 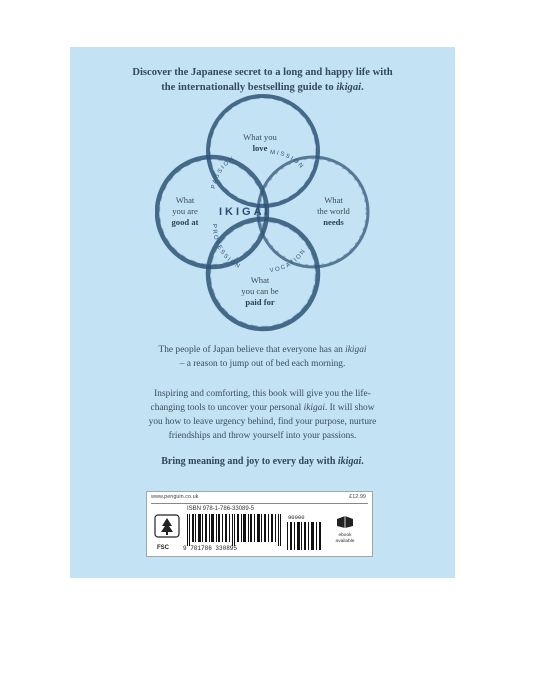 What do you see at coordinates (349, 408) in the screenshot?
I see `para2-line-2-suffix: . It will show` at bounding box center [349, 408].